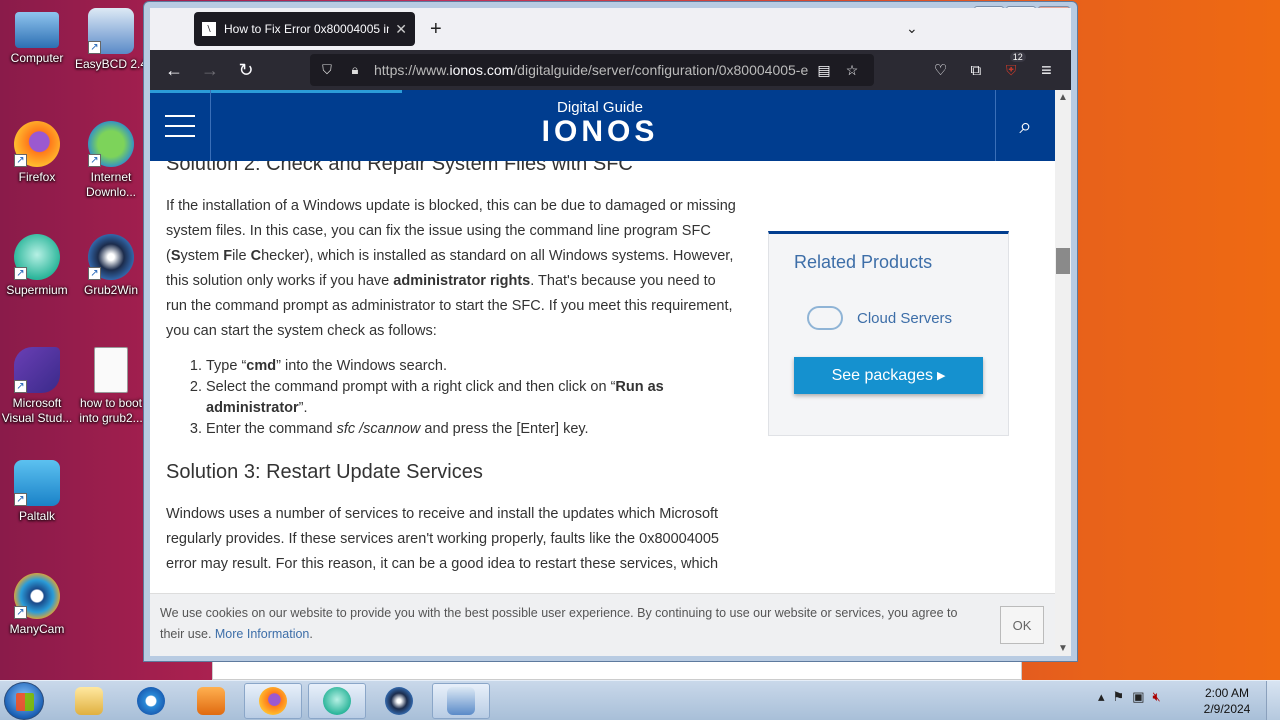 This screenshot has width=1280, height=720. Describe the element at coordinates (993, 69) in the screenshot. I see `toolbar-right: ♡ ⧉ ⛨ 12 ≡` at that location.